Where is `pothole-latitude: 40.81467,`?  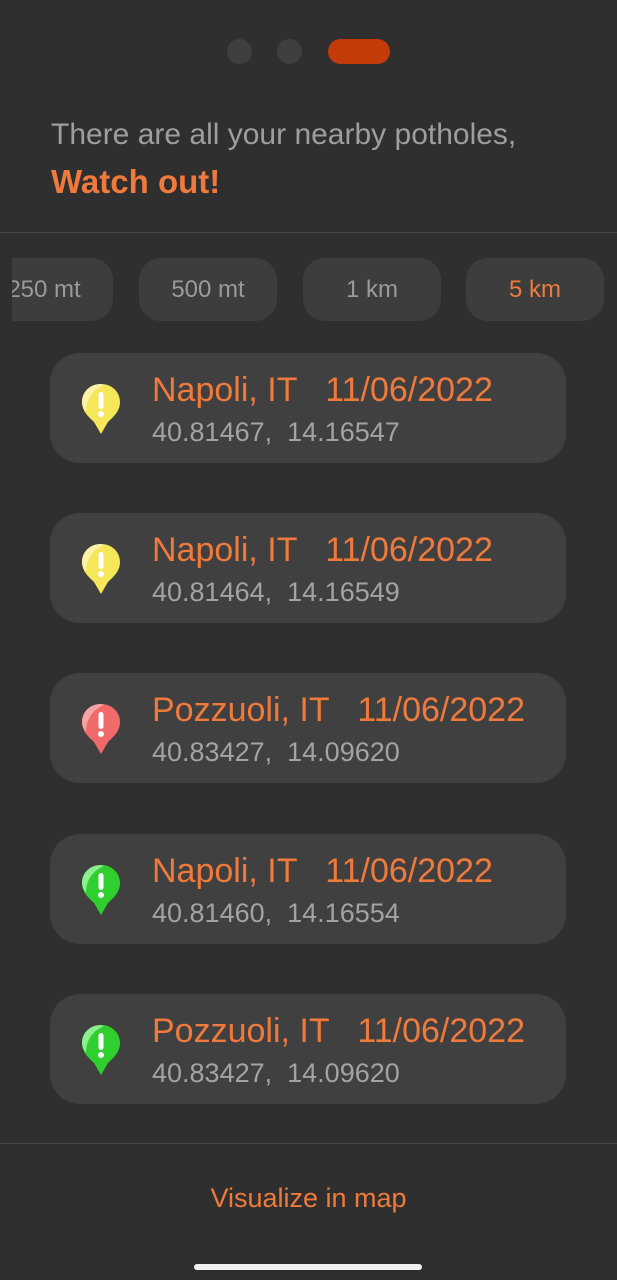
pothole-latitude: 40.81467, is located at coordinates (212, 432).